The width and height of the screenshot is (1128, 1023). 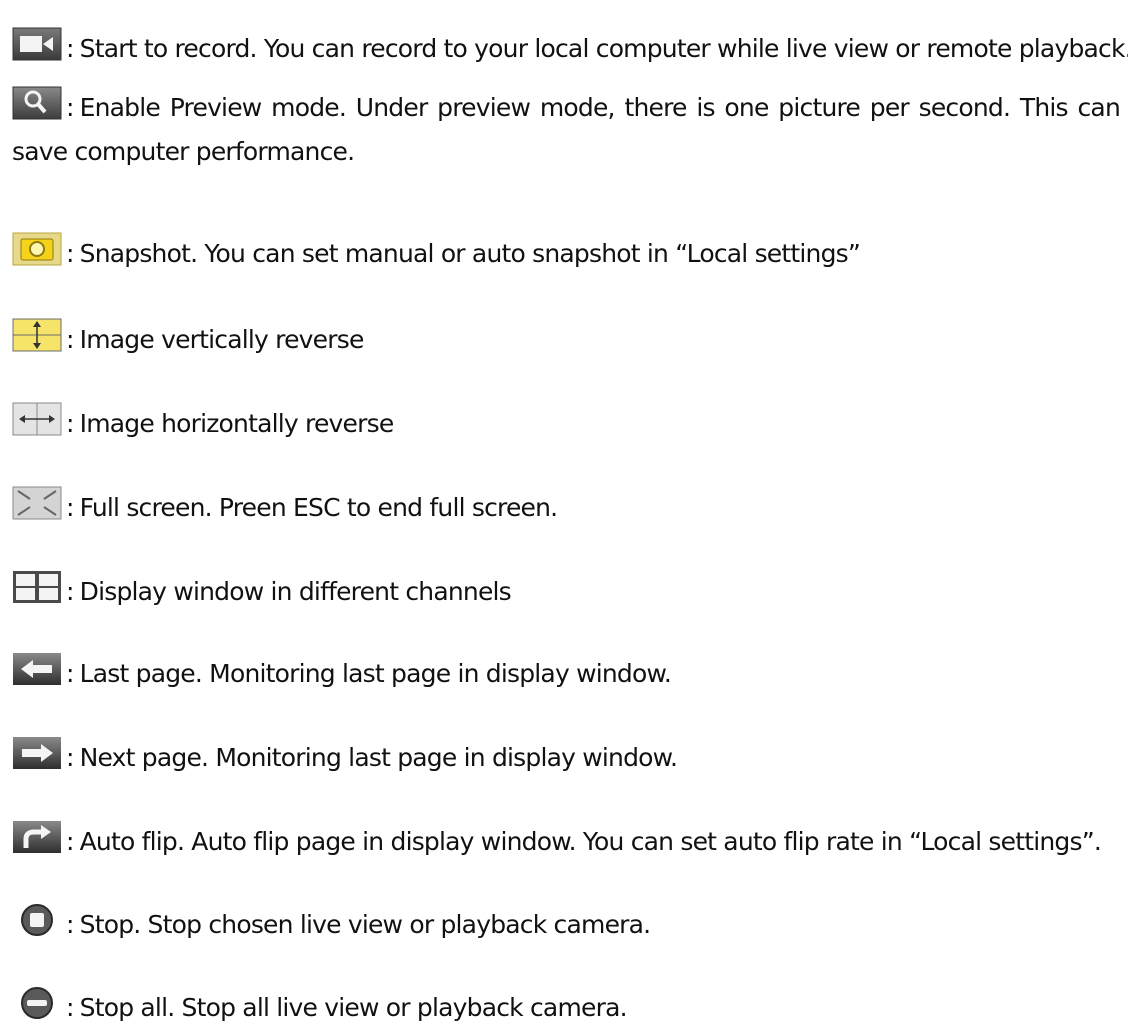 I want to click on vertical-reverse-icon, so click(x=37, y=335).